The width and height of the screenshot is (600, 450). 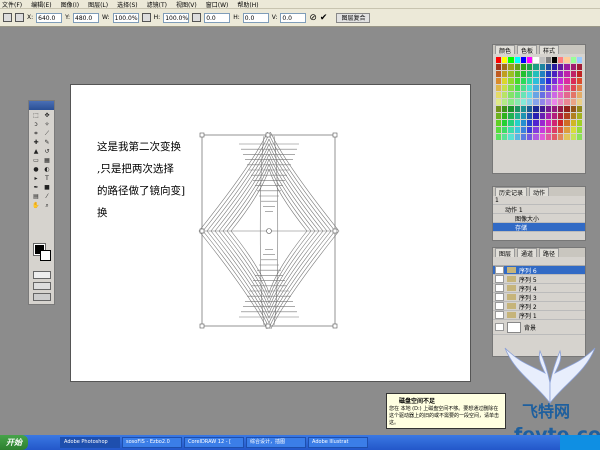 What do you see at coordinates (36, 161) in the screenshot?
I see `eraser-tool-icon: ▭` at bounding box center [36, 161].